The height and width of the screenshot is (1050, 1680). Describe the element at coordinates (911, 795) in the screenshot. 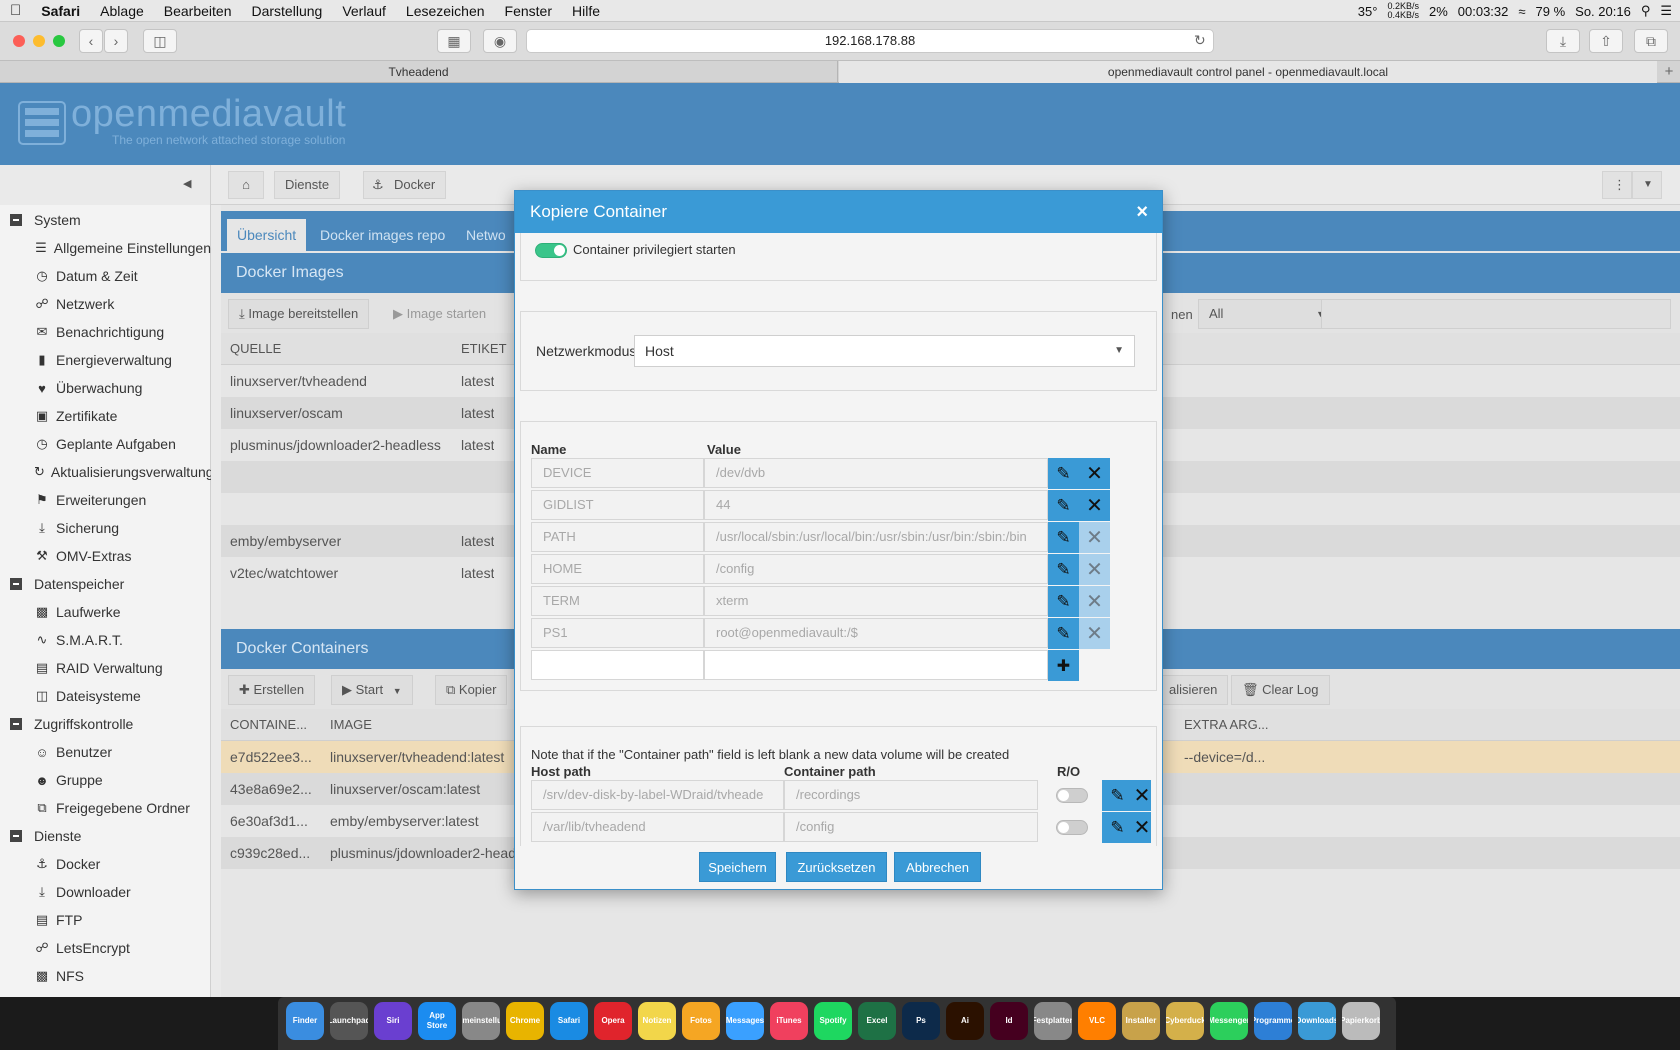

I see `volume-container-path-field: /recordings` at that location.